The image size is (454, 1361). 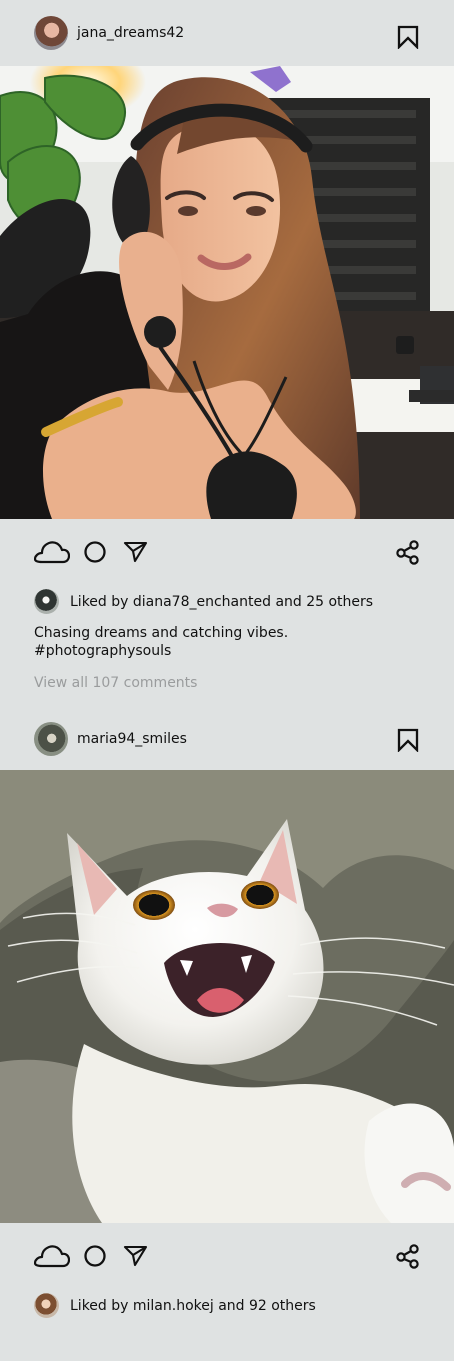 What do you see at coordinates (161, 633) in the screenshot?
I see `caption-text: Chasing dreams and catching vibes.` at bounding box center [161, 633].